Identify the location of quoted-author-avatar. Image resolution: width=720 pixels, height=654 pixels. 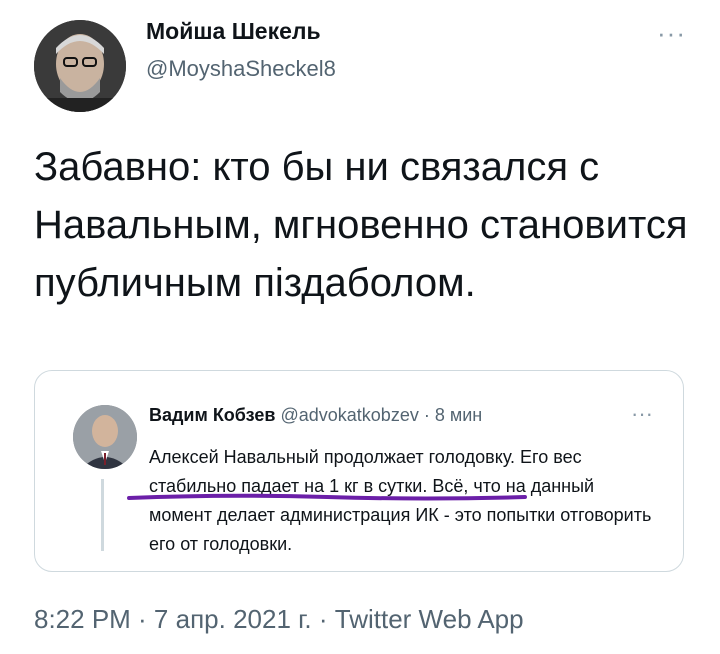
(105, 437).